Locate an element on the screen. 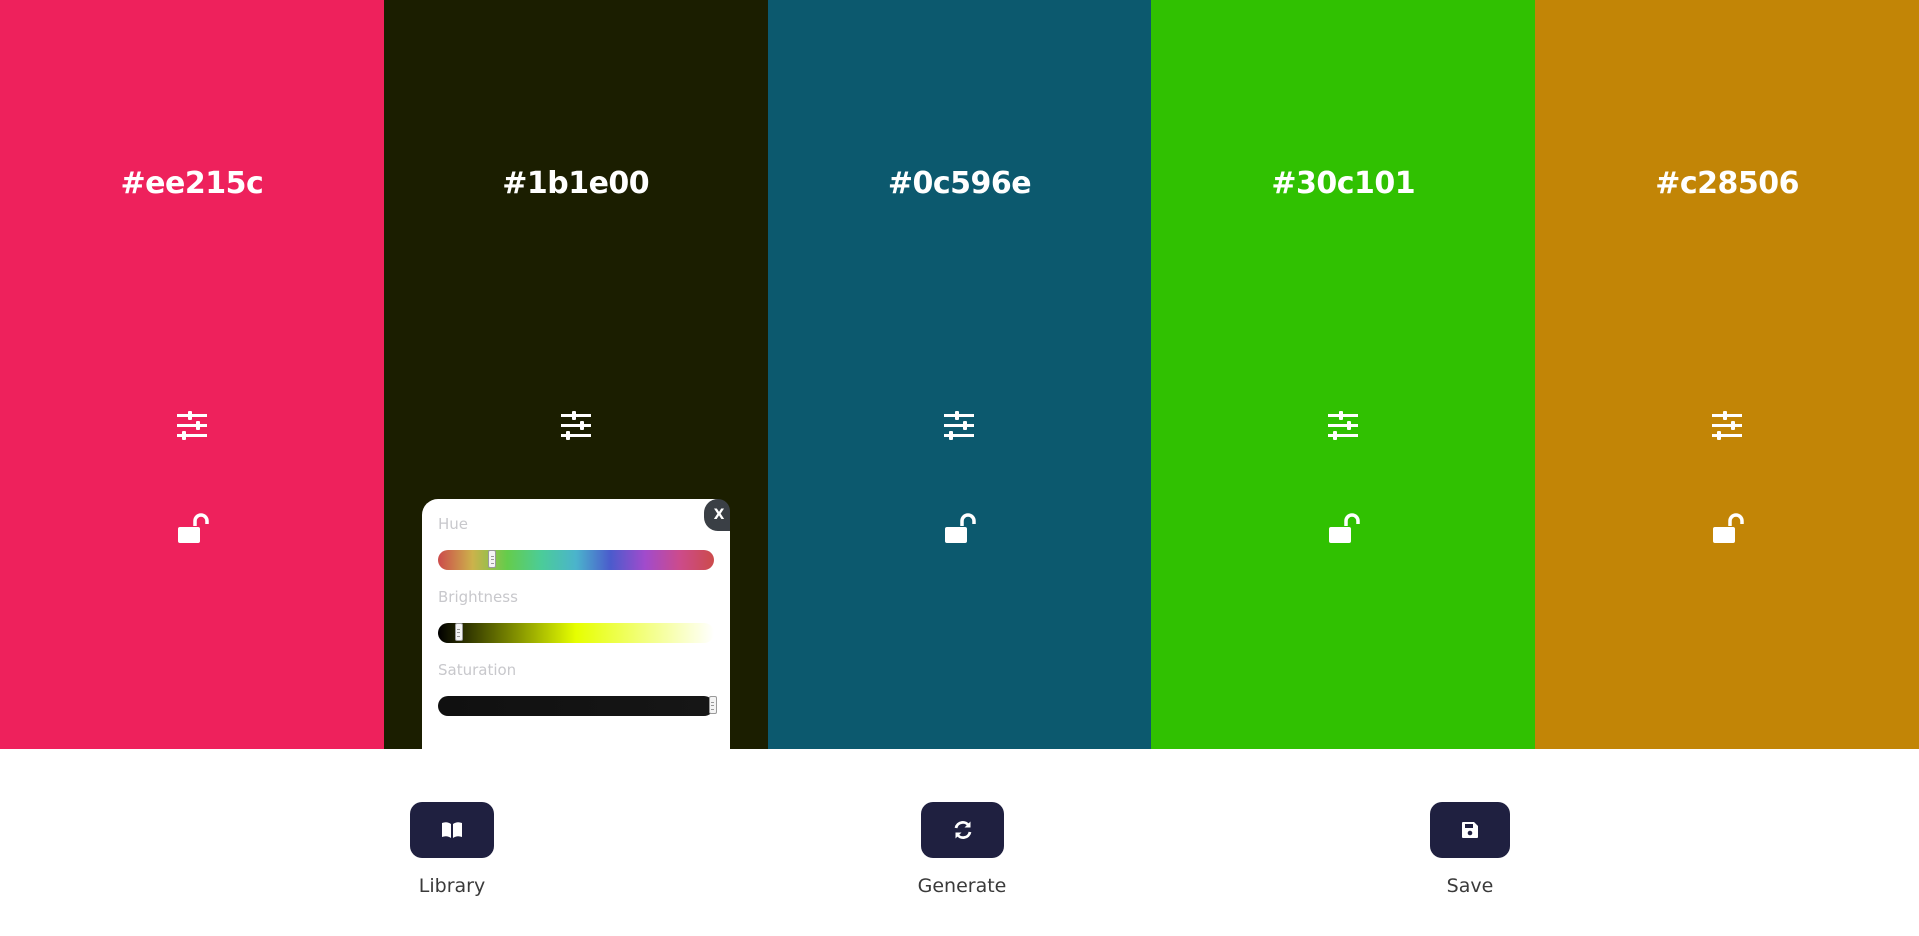  hex-code: #0c596e is located at coordinates (960, 183).